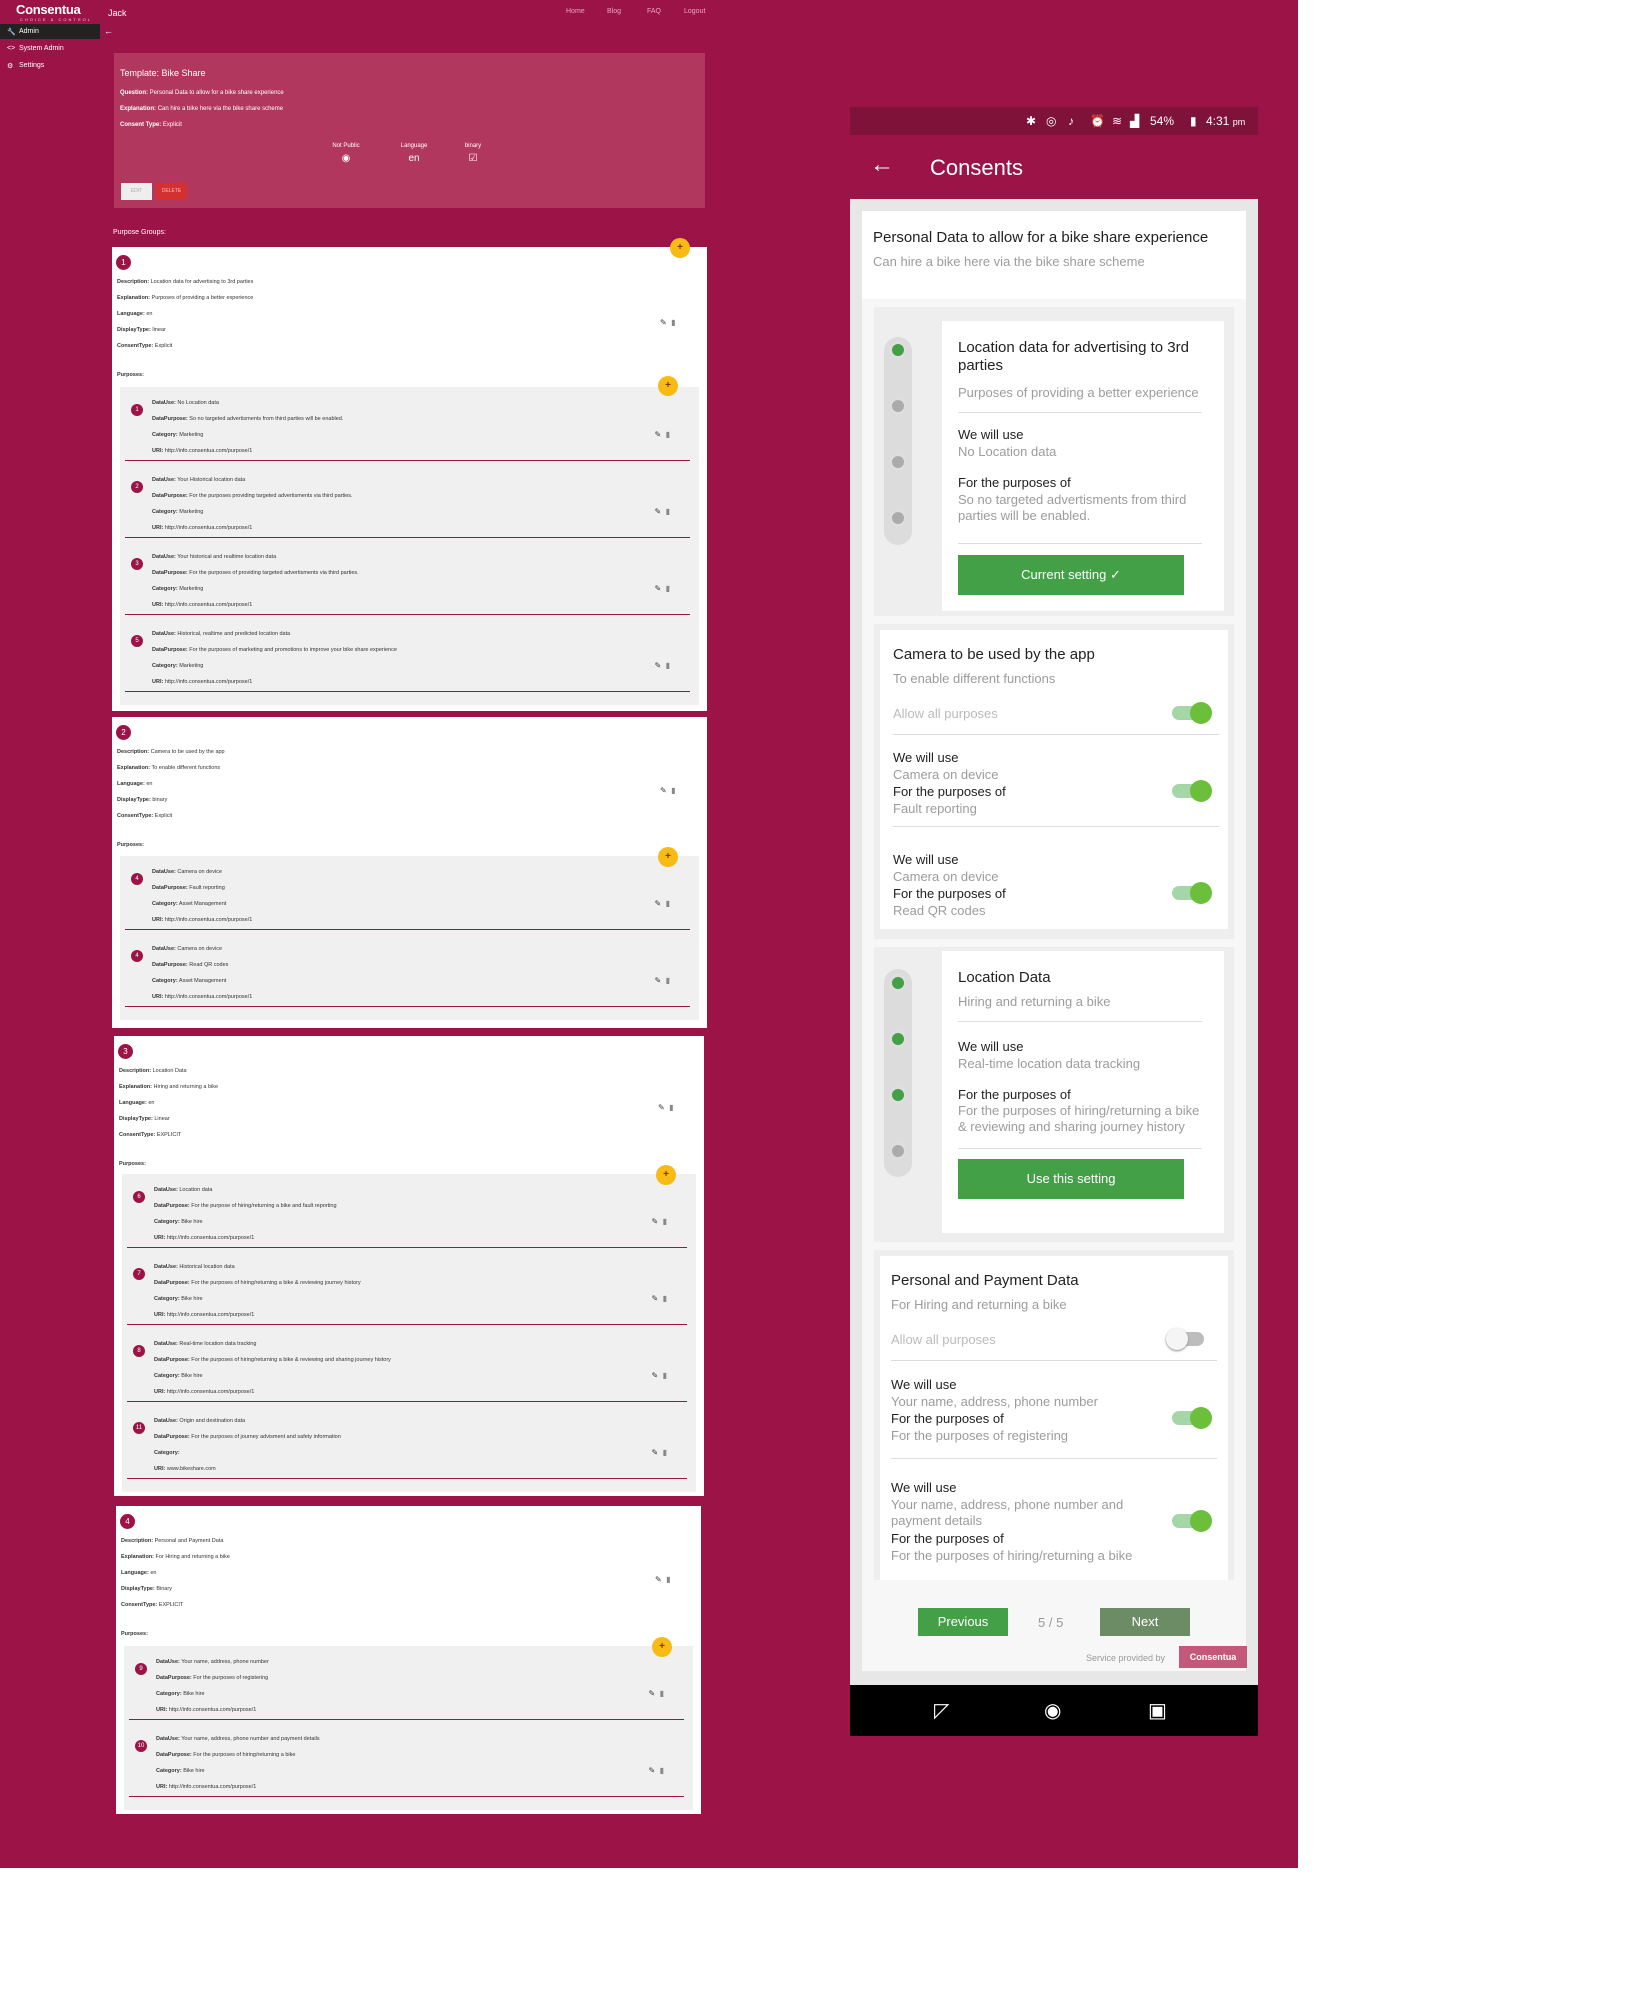 Image resolution: width=1632 pixels, height=2000 pixels. I want to click on template-consent-type: Consent Type: Explicit, so click(151, 125).